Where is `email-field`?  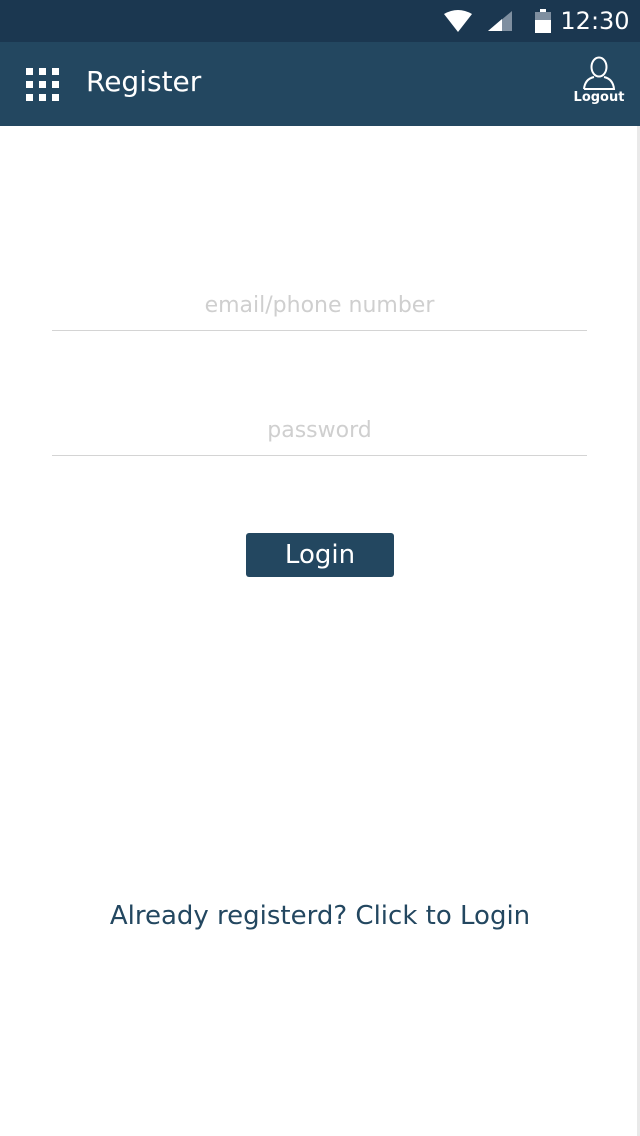
email-field is located at coordinates (319, 300).